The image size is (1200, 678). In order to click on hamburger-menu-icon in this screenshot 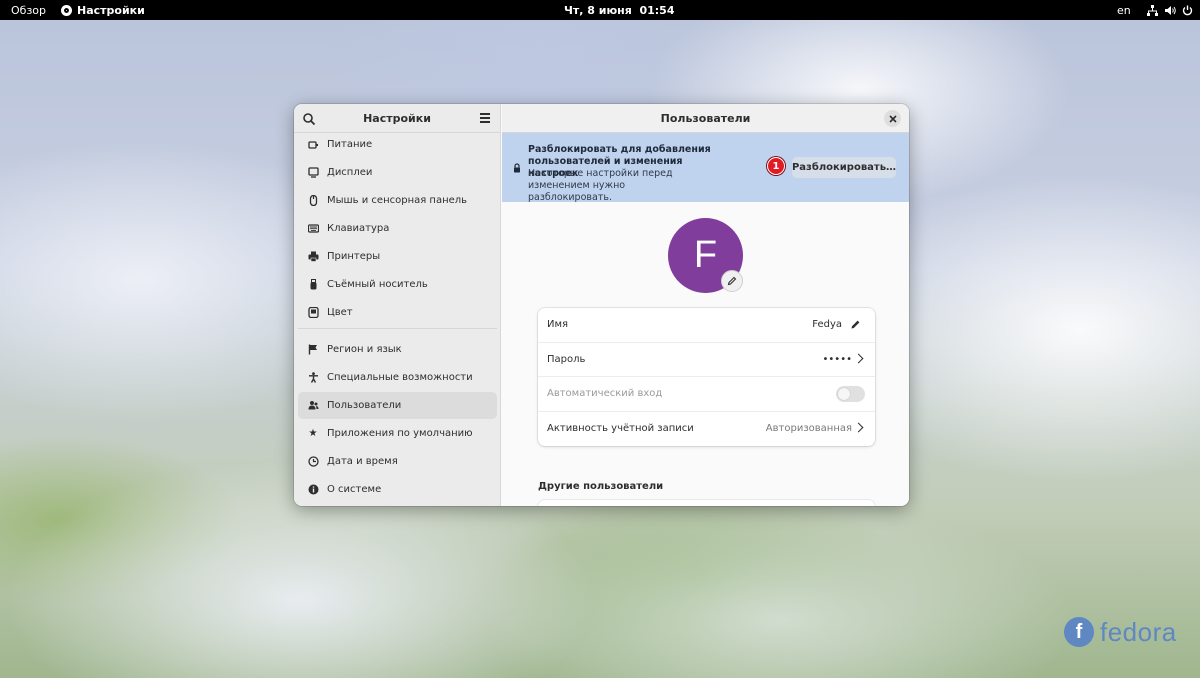, I will do `click(485, 118)`.